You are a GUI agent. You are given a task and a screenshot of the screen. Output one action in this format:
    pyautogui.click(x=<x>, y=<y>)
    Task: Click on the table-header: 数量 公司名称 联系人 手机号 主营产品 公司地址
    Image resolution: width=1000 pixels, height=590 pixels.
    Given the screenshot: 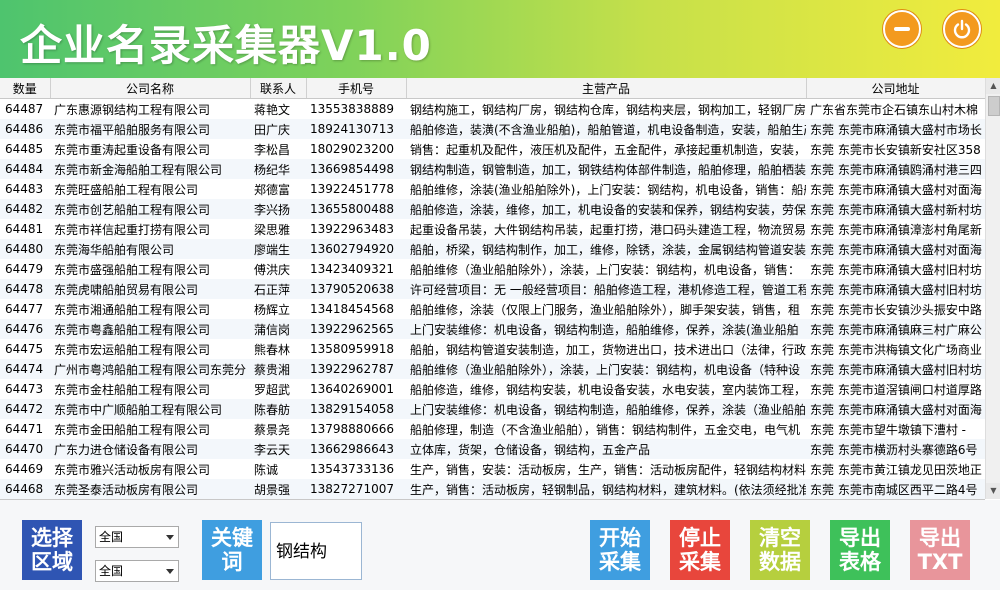 What is the action you would take?
    pyautogui.click(x=492, y=88)
    